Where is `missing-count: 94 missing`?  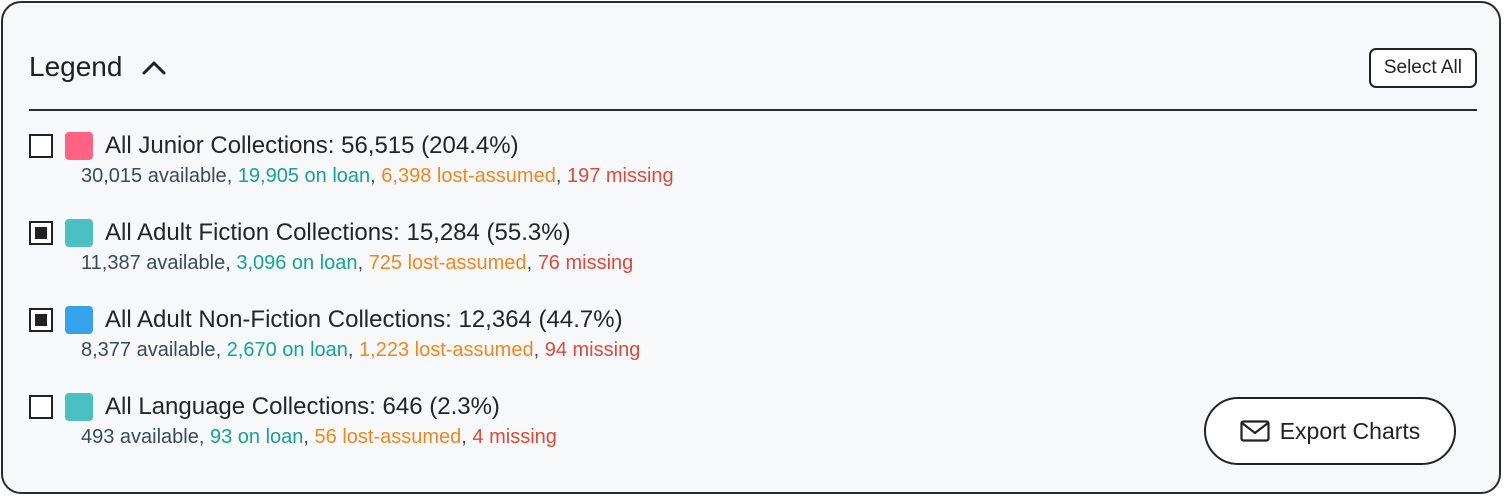 missing-count: 94 missing is located at coordinates (592, 350).